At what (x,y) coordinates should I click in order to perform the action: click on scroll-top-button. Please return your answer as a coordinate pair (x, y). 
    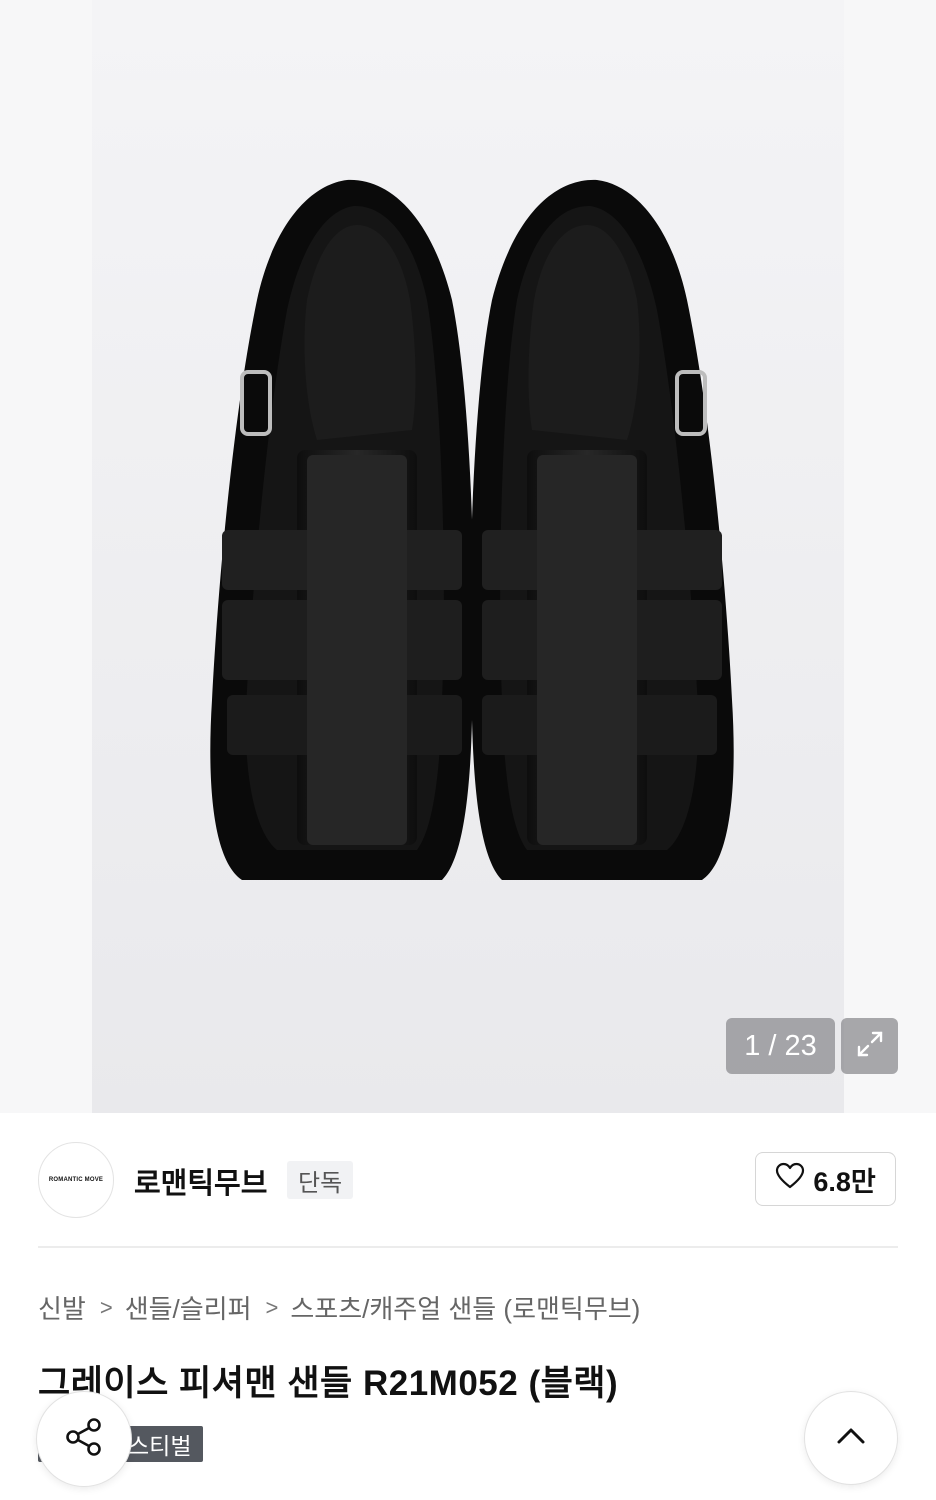
    Looking at the image, I should click on (851, 1438).